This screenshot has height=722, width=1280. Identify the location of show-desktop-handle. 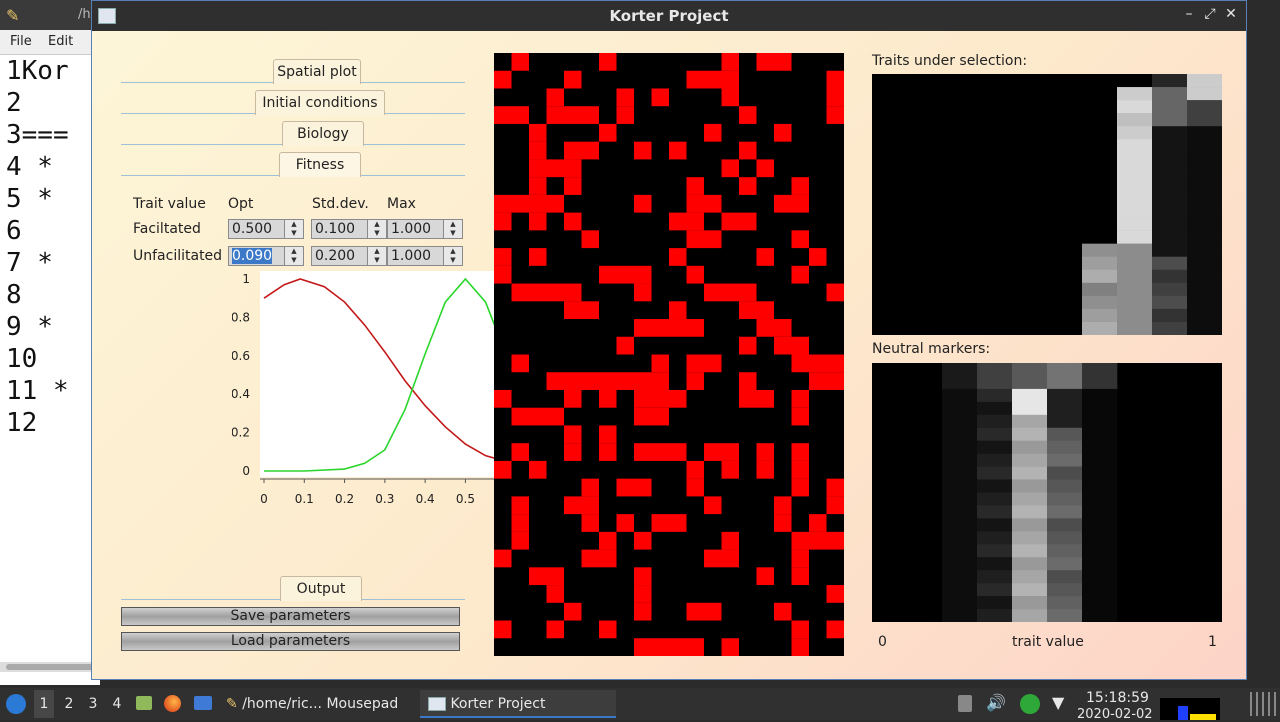
(1263, 704).